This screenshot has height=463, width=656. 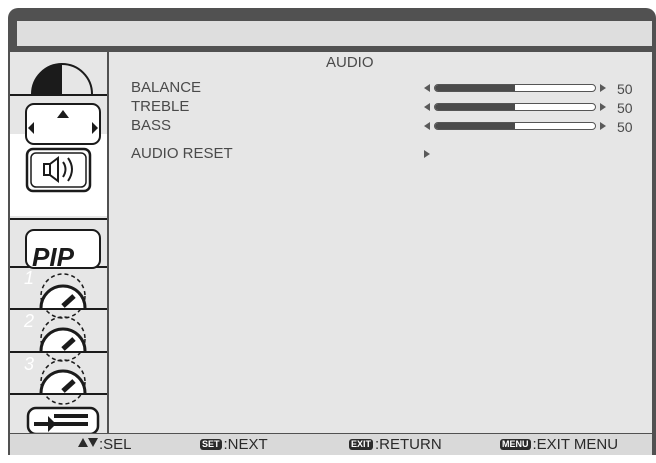 I want to click on footer-return: EXIT:RETURN, so click(x=395, y=445).